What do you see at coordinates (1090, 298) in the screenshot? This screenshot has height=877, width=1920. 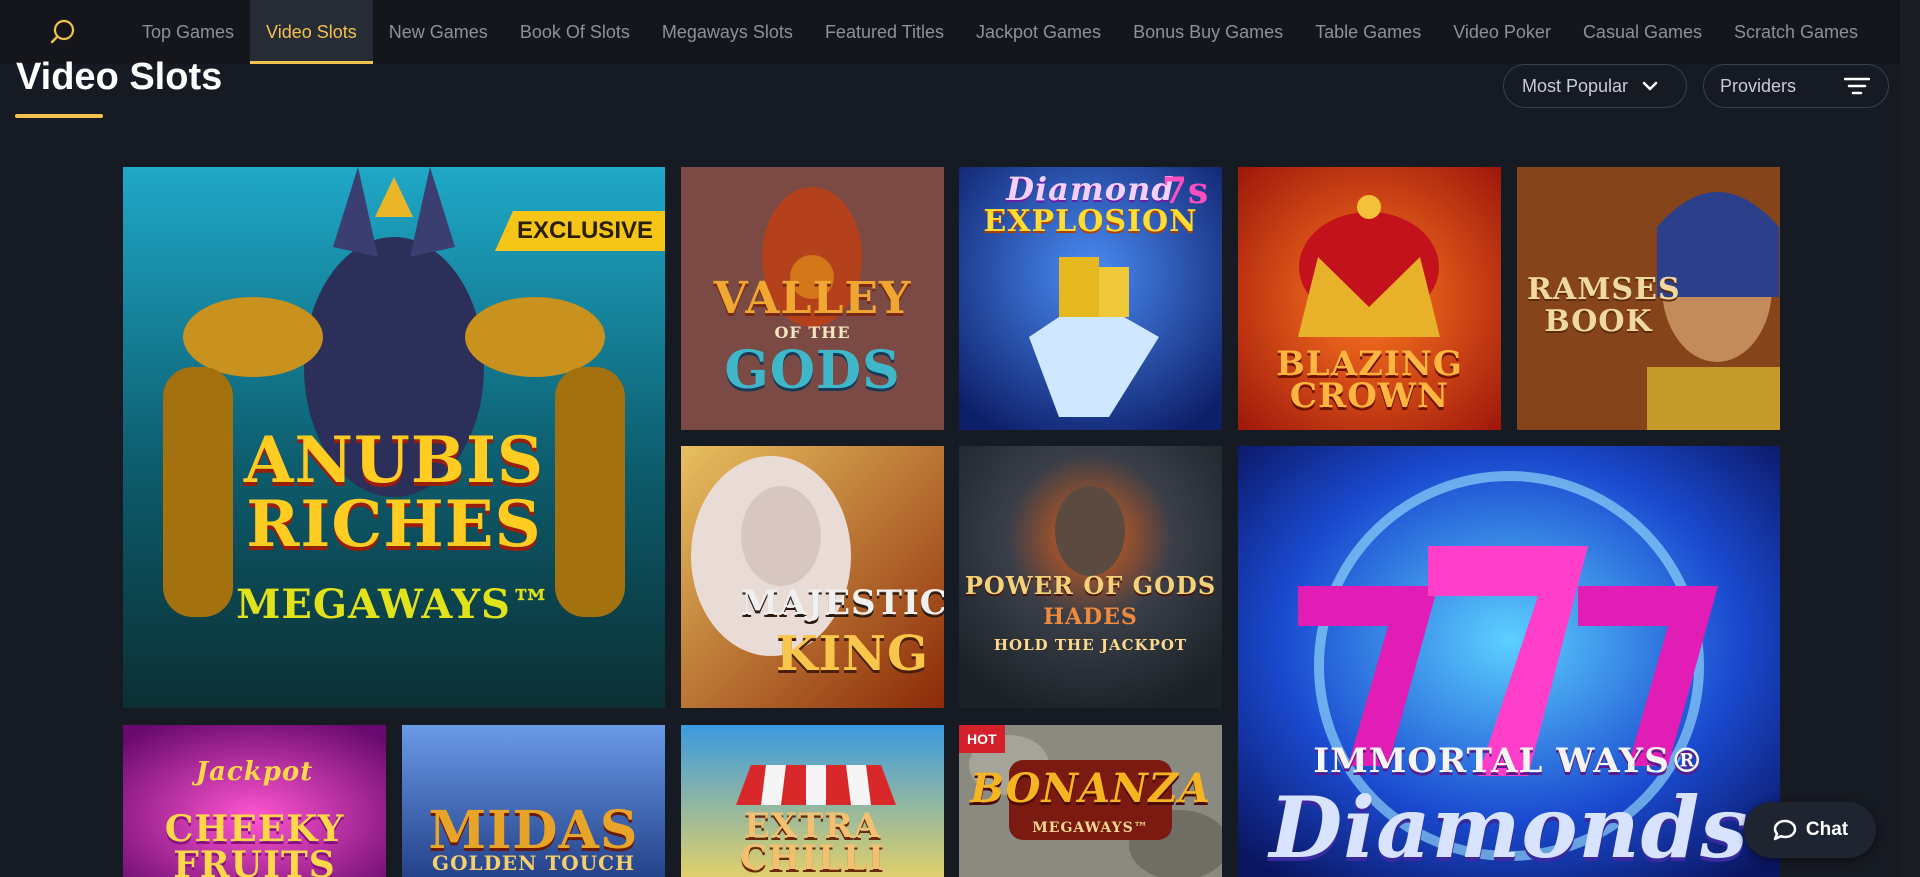 I see `game-tile-diamond-explosion-7s: Diamond EXPLOSION 7s` at bounding box center [1090, 298].